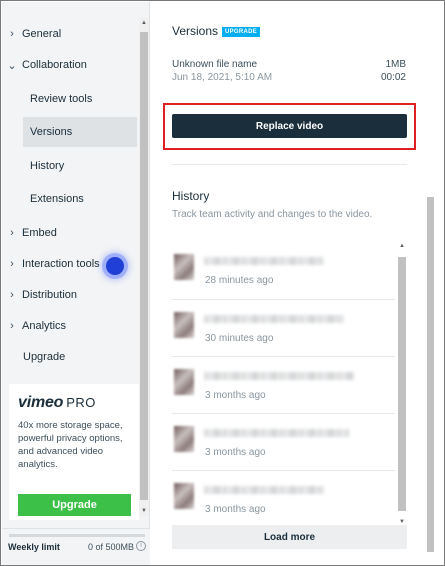 This screenshot has width=445, height=566. What do you see at coordinates (44, 357) in the screenshot?
I see `sidebar-item-label: Upgrade` at bounding box center [44, 357].